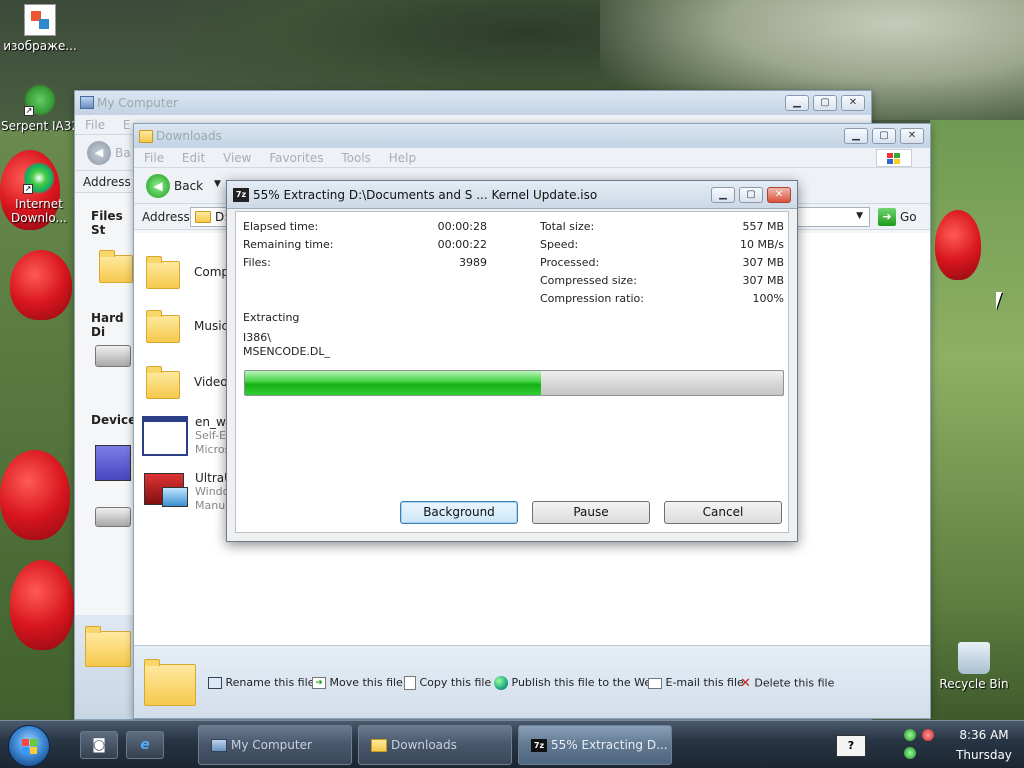 This screenshot has height=768, width=1024. I want to click on quick-launch-ie: e, so click(145, 745).